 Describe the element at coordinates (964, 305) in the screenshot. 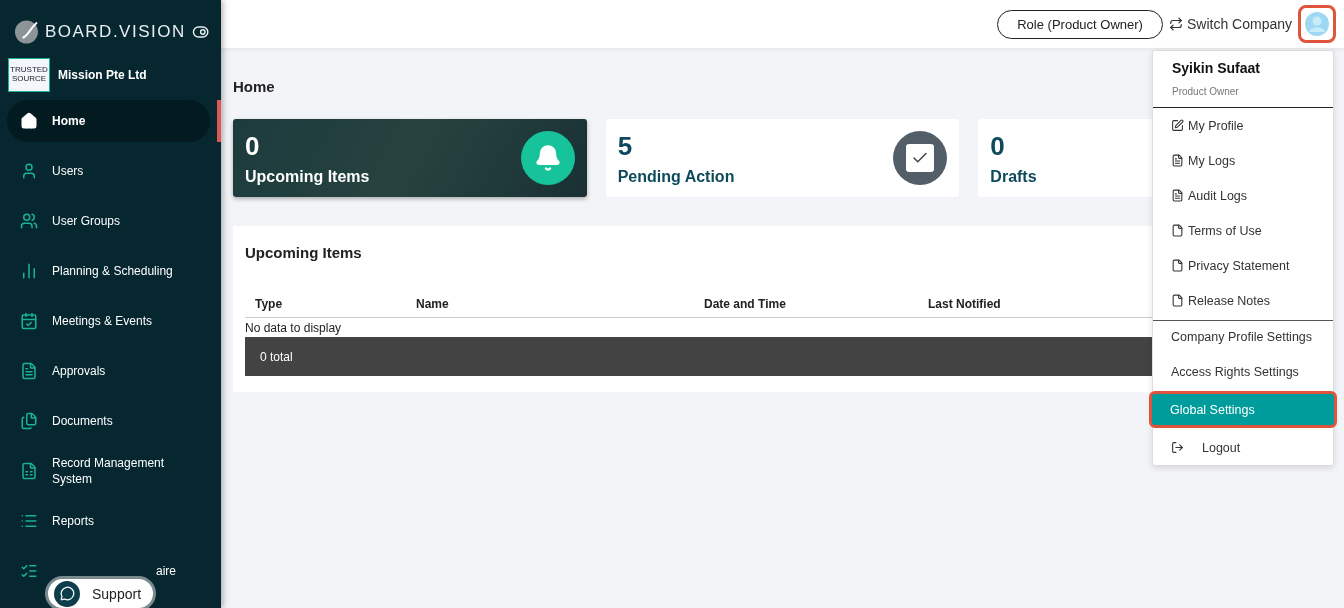

I see `column-header: Last Notified` at that location.